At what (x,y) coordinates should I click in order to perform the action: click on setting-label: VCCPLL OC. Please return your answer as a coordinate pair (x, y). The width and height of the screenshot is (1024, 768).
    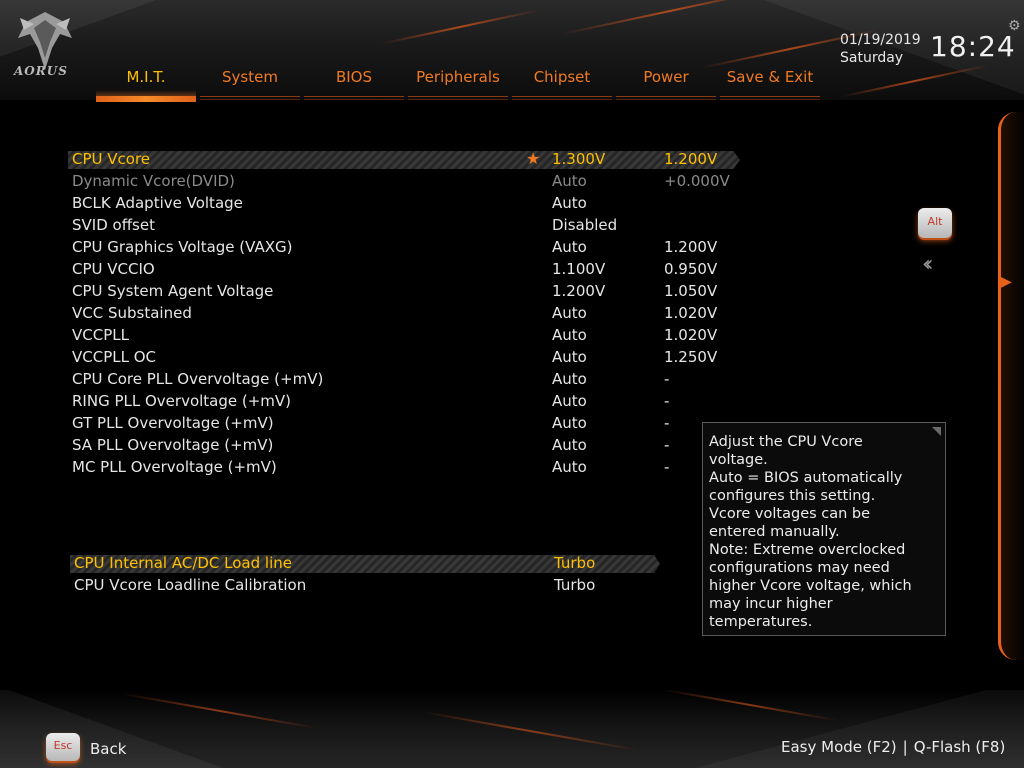
    Looking at the image, I should click on (114, 357).